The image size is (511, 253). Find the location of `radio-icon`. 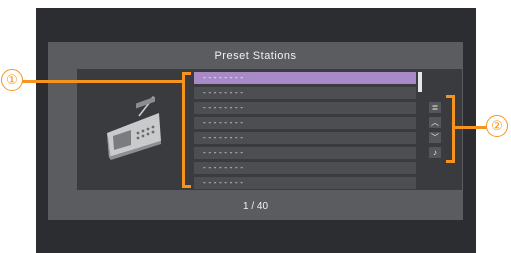

radio-icon is located at coordinates (134, 128).